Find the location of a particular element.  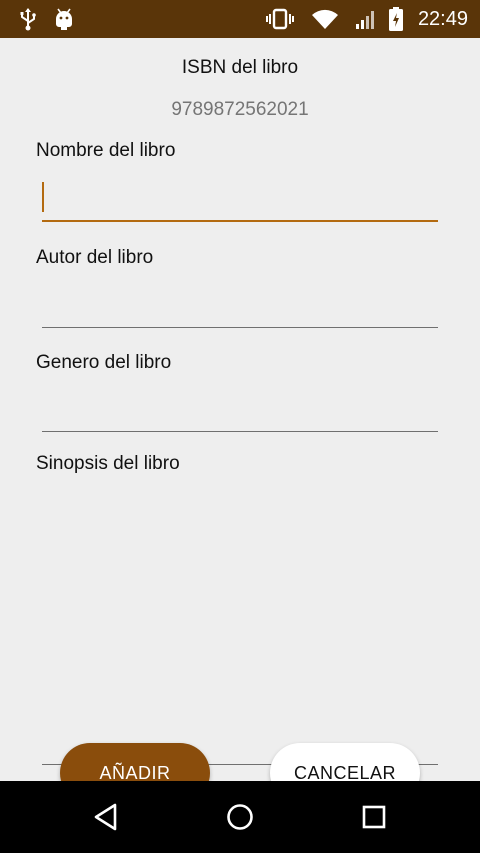

book-synopsis-label: Sinopsis del libro is located at coordinates (108, 463).